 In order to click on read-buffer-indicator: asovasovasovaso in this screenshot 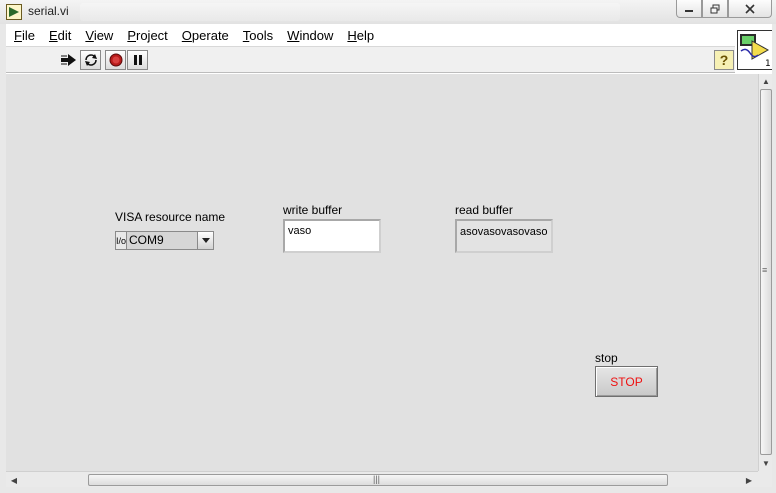, I will do `click(504, 236)`.